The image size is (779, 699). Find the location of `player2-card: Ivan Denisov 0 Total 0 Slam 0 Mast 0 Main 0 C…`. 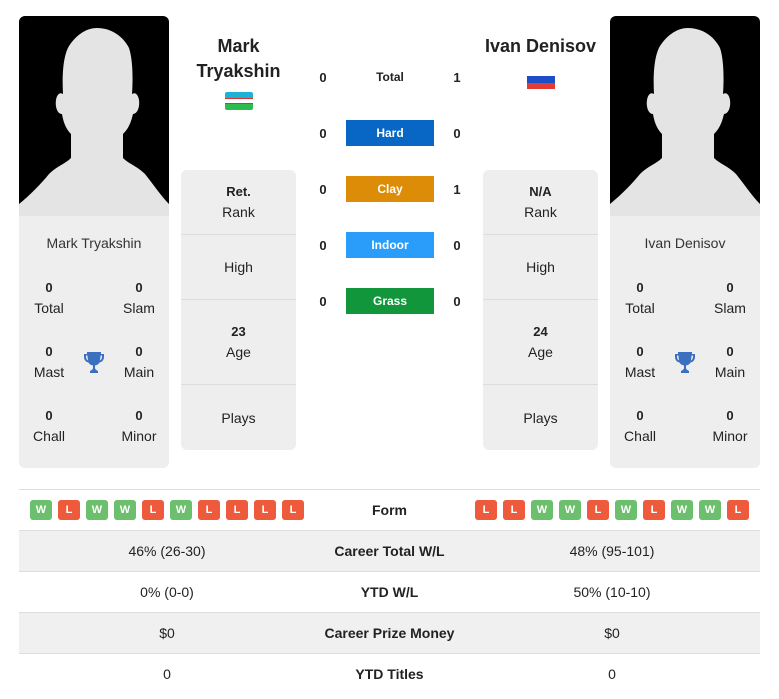

player2-card: Ivan Denisov 0 Total 0 Slam 0 Mast 0 Main 0 C… is located at coordinates (685, 242).